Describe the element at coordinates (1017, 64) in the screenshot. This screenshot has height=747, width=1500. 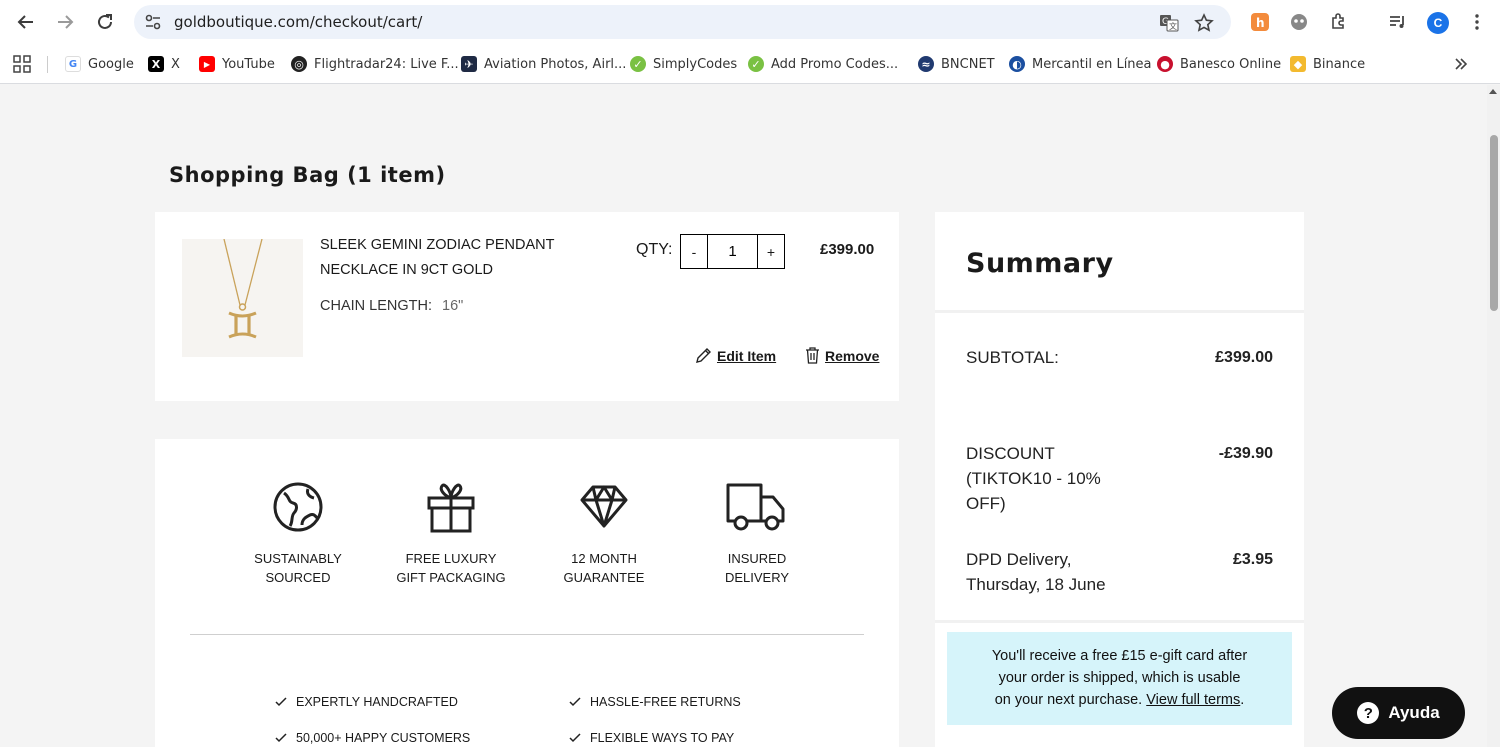
I see `mercantil-icon: ◐` at that location.